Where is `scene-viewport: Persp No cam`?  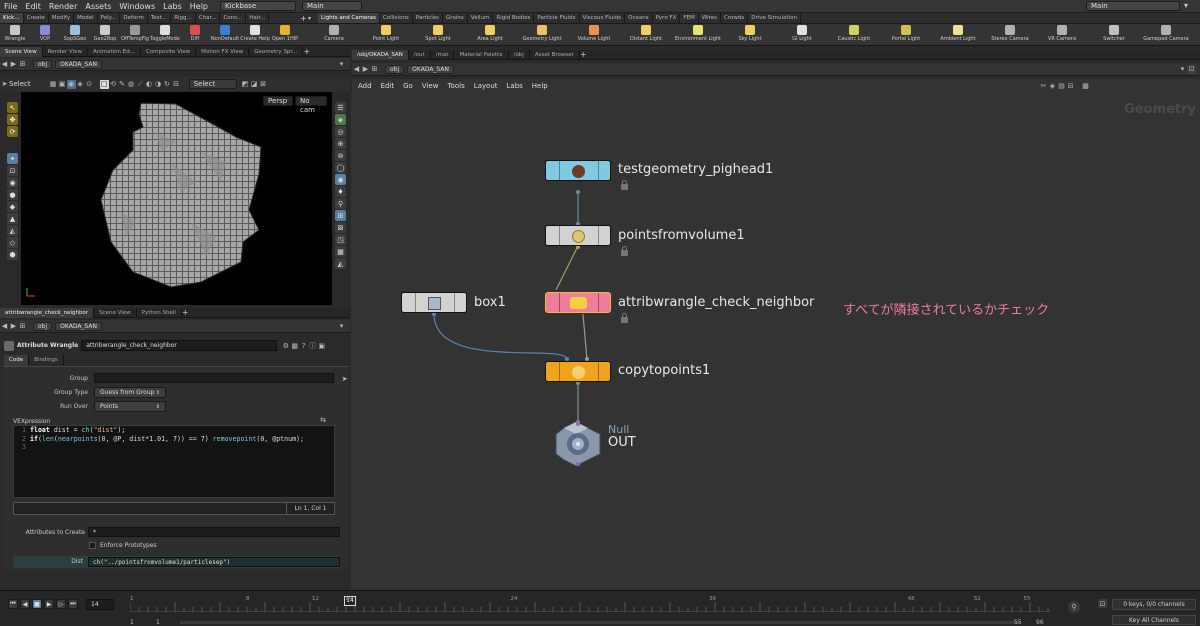 scene-viewport: Persp No cam is located at coordinates (176, 198).